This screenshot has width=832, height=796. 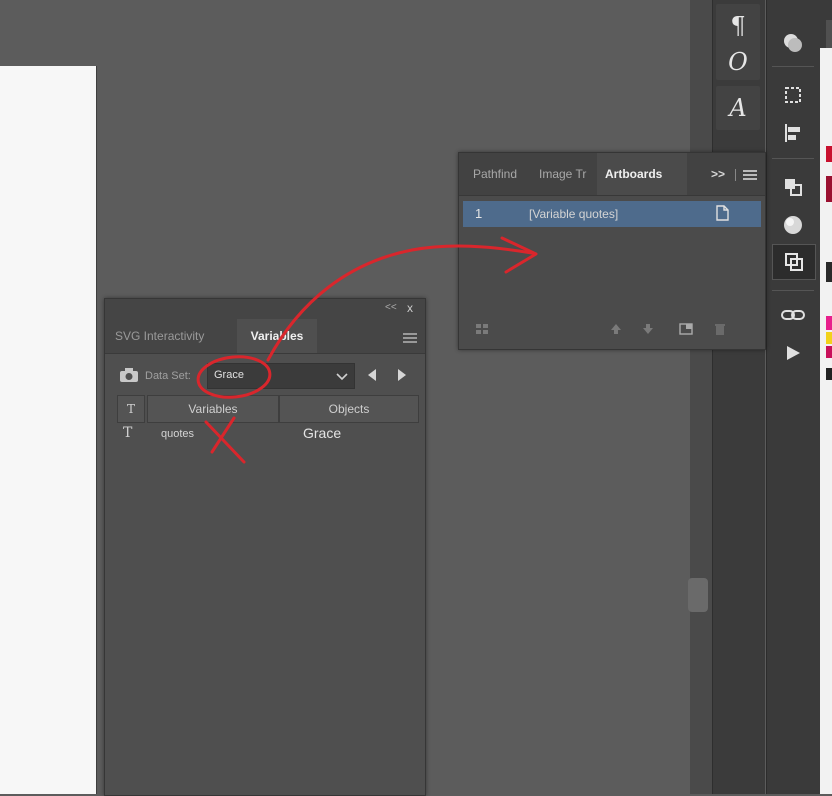 I want to click on artboard-number: 1, so click(x=479, y=213).